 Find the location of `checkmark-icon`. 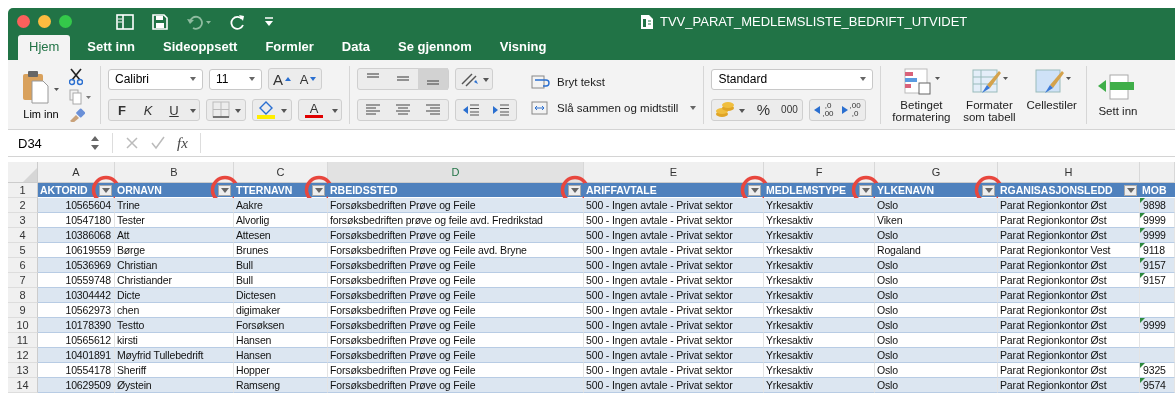

checkmark-icon is located at coordinates (158, 143).